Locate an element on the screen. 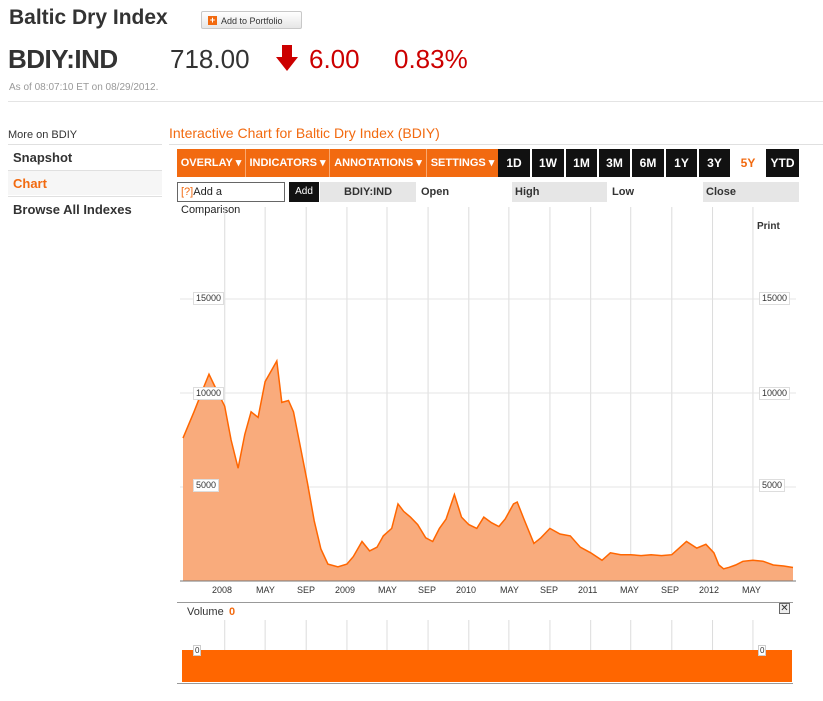 This screenshot has height=701, width=823. chart-title-divider is located at coordinates (496, 144).